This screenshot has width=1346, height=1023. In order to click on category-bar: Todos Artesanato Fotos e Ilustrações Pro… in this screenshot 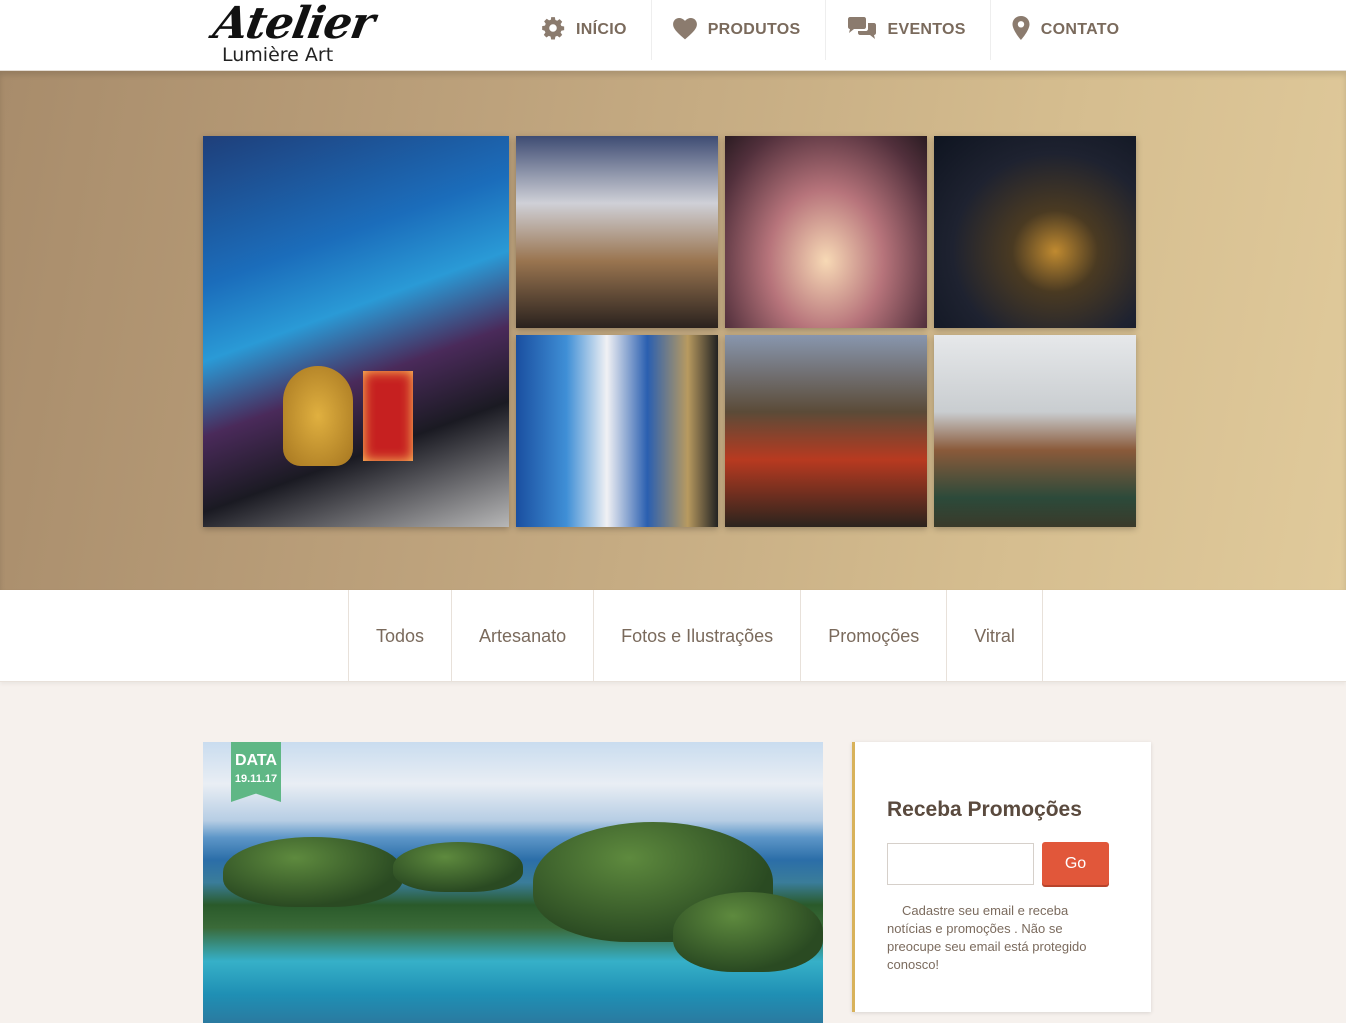, I will do `click(673, 636)`.